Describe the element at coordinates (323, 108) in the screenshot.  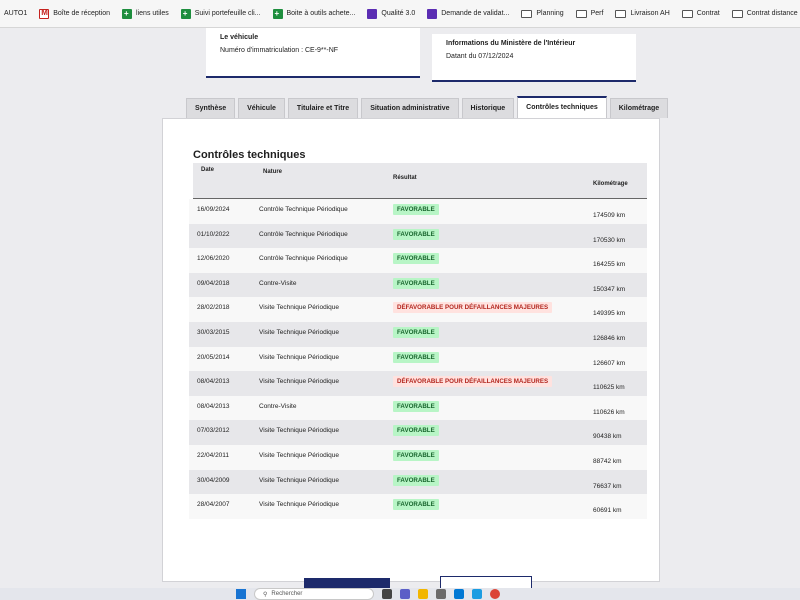
I see `tab-titulaire-et-titre: Titulaire et Titre` at that location.